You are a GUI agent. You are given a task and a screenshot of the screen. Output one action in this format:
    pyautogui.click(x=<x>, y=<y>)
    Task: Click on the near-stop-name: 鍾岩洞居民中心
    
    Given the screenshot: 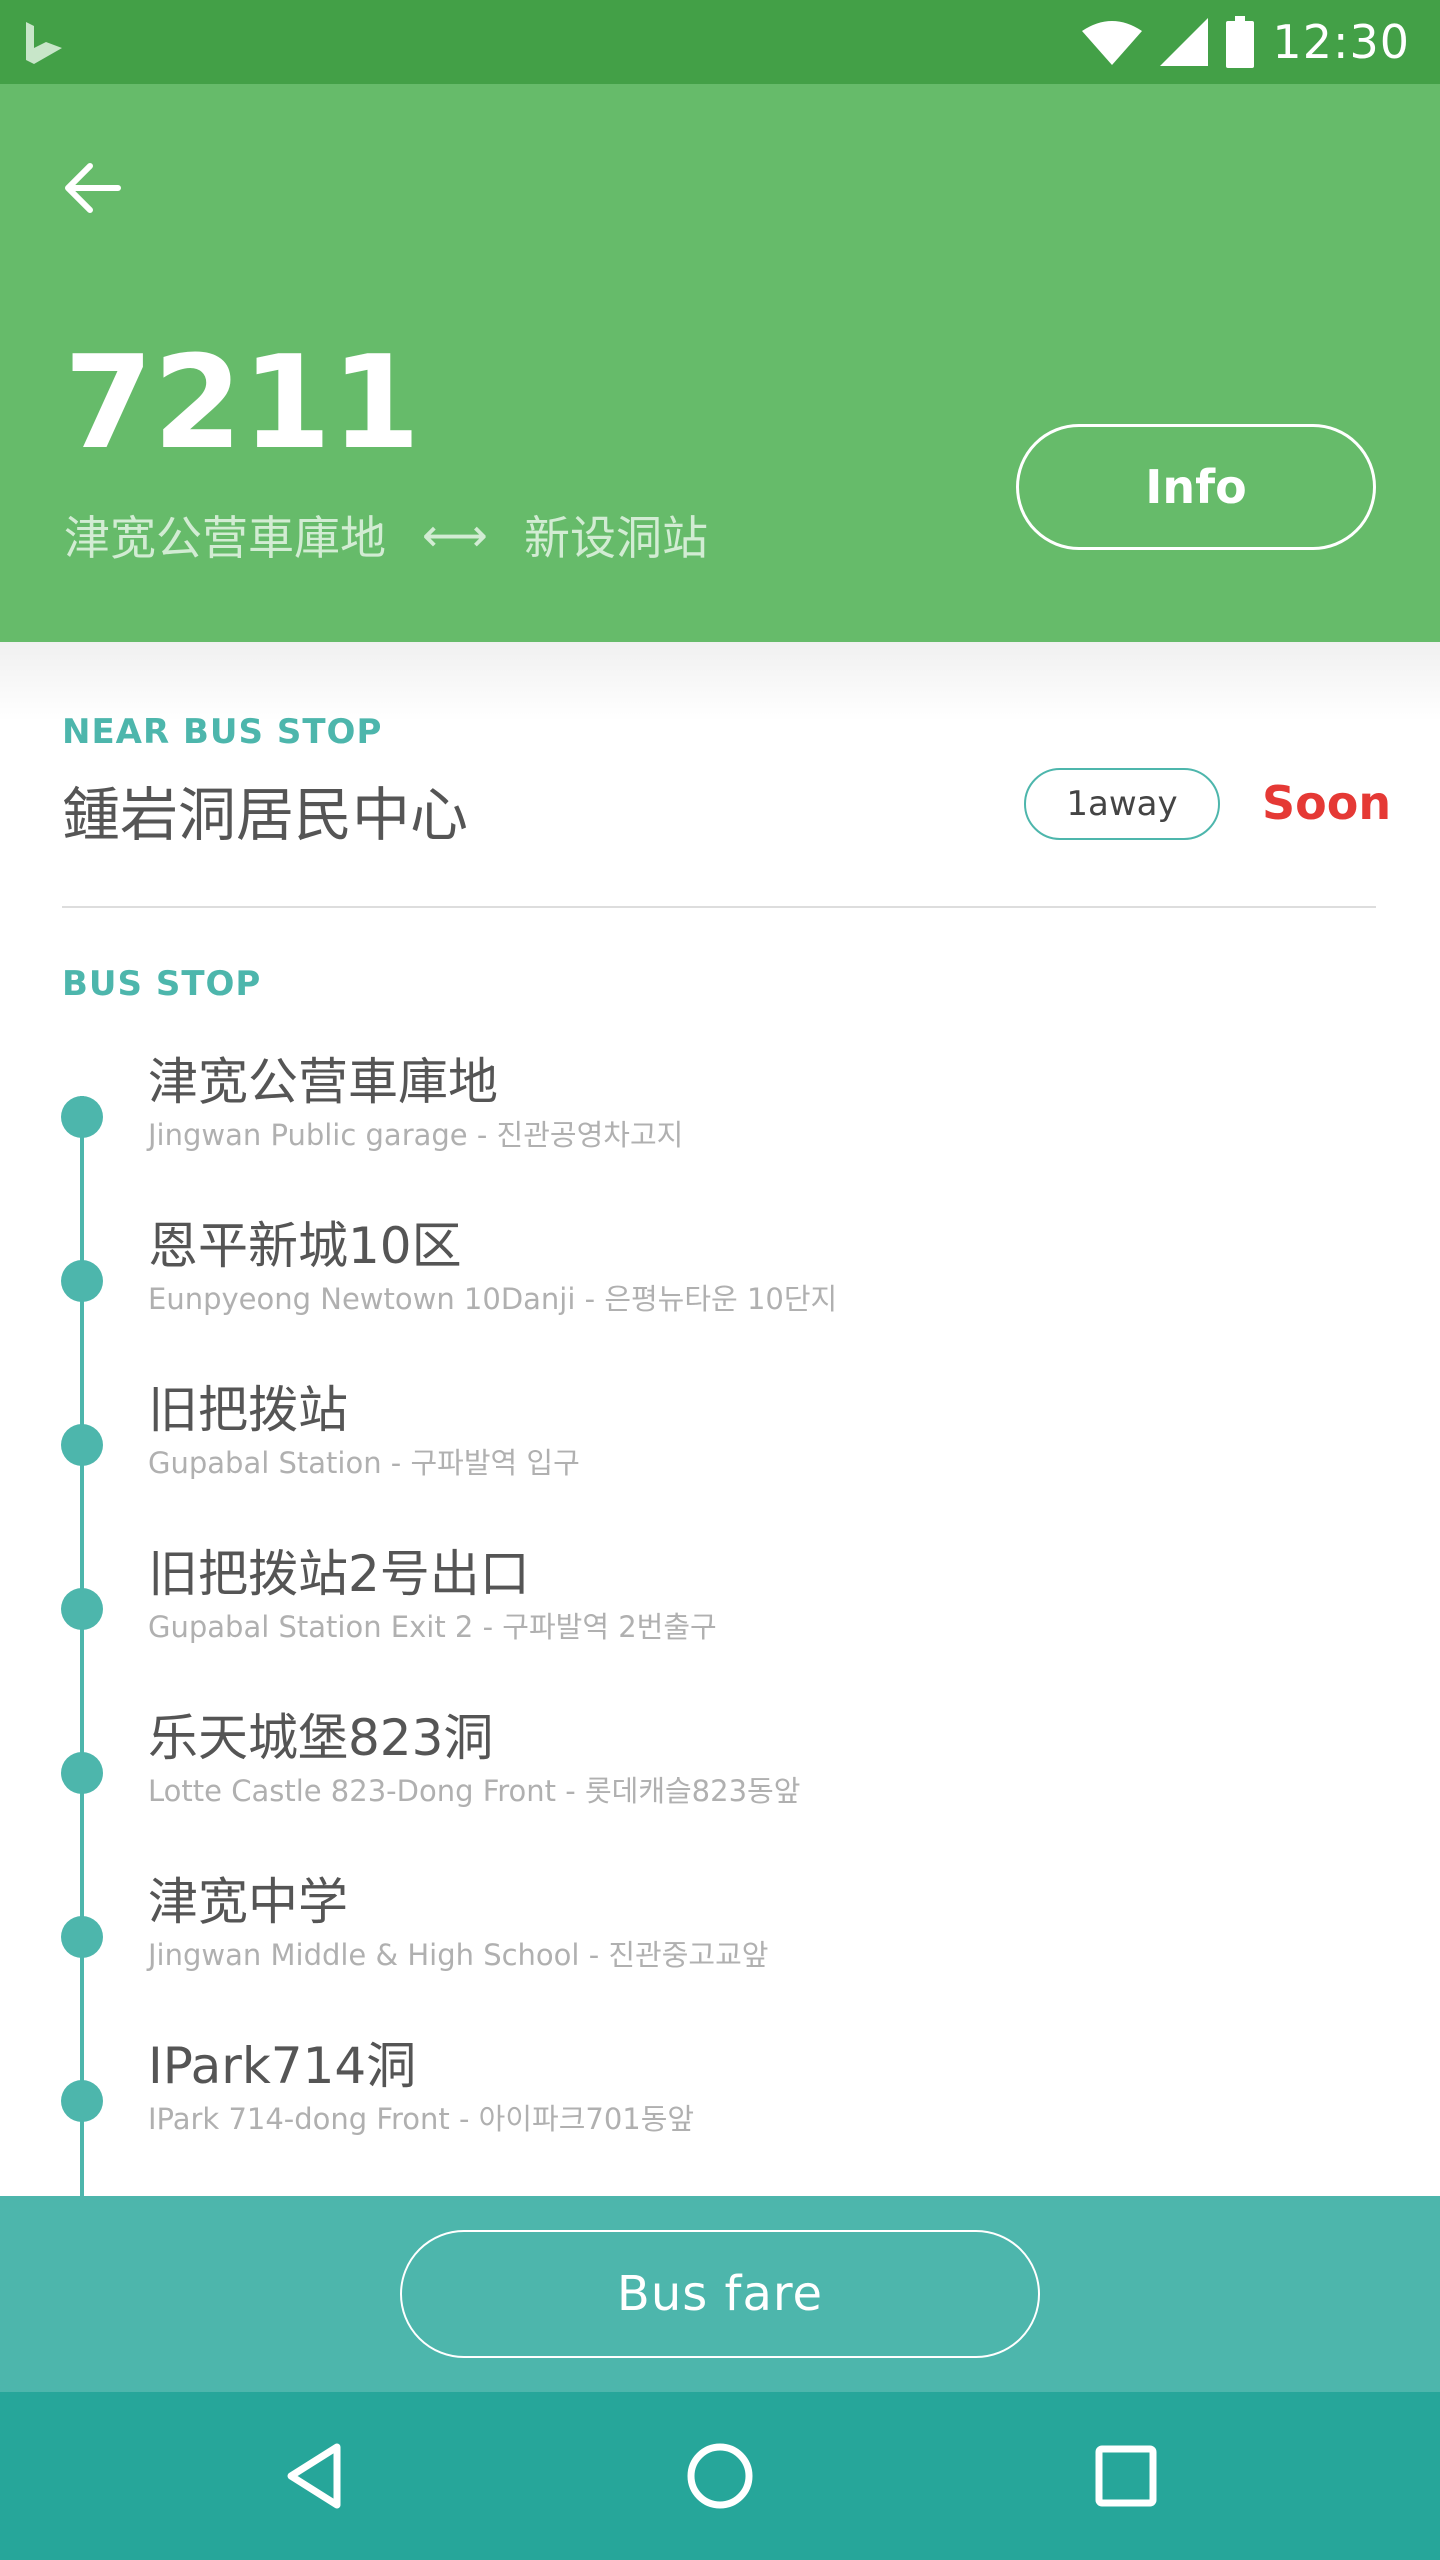 What is the action you would take?
    pyautogui.click(x=265, y=810)
    